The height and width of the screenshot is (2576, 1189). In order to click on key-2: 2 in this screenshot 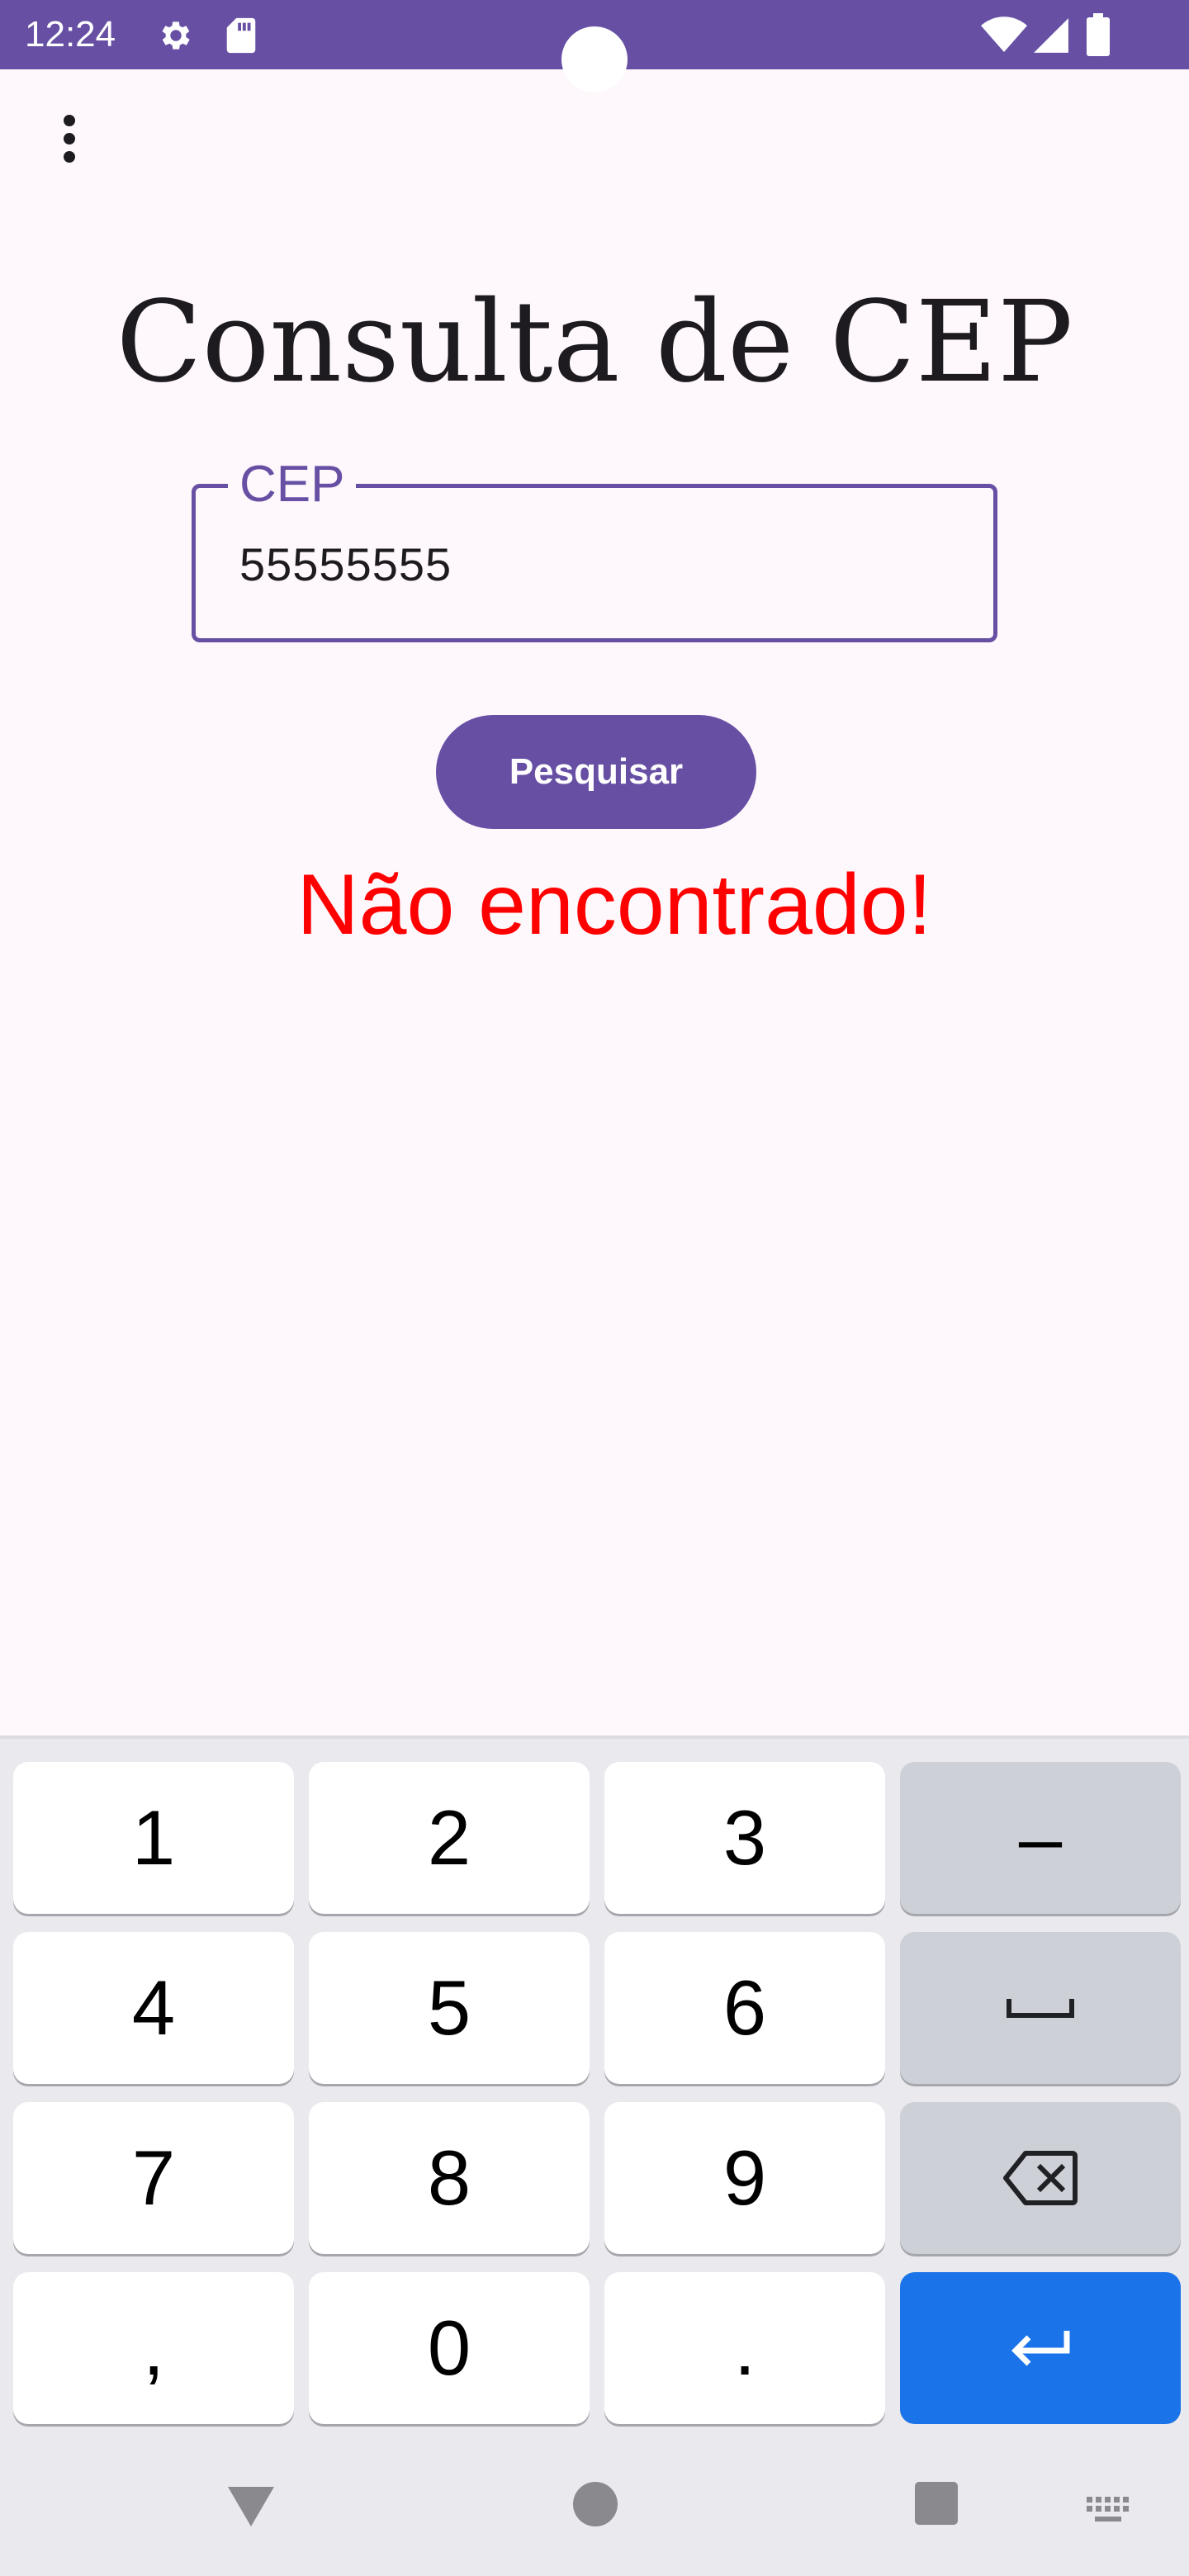, I will do `click(449, 1838)`.